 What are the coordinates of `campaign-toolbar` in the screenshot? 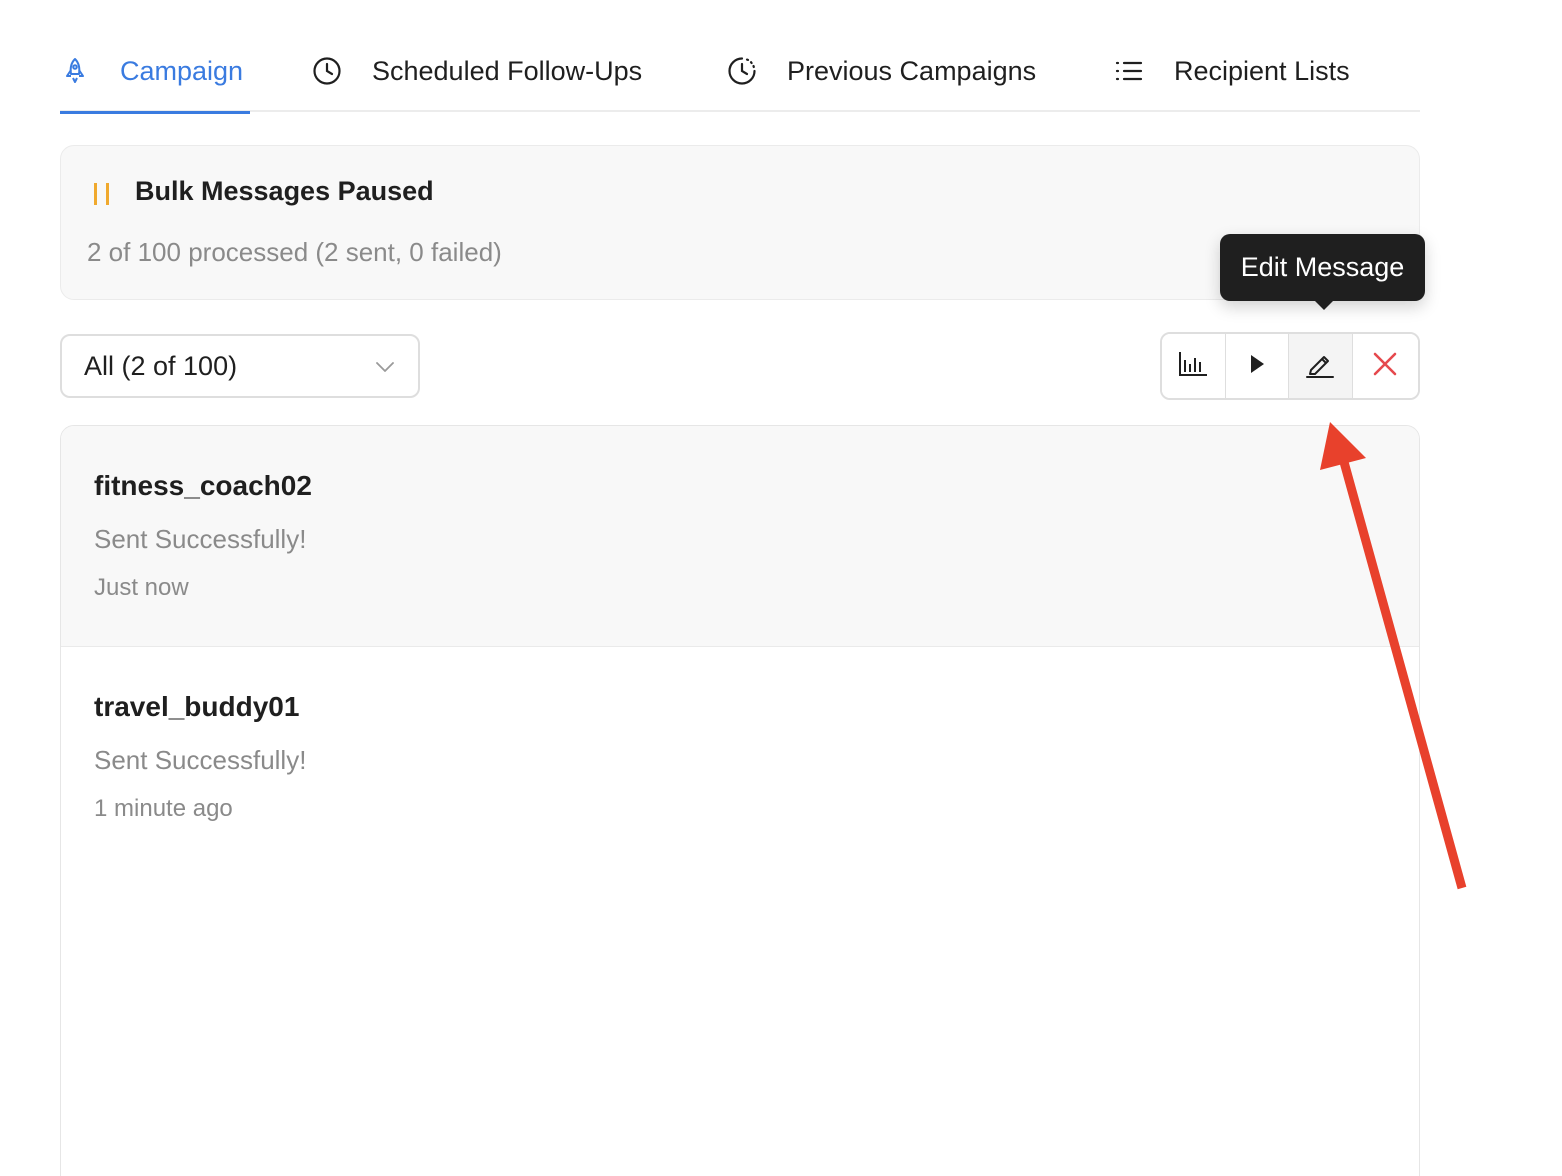 It's located at (1290, 366).